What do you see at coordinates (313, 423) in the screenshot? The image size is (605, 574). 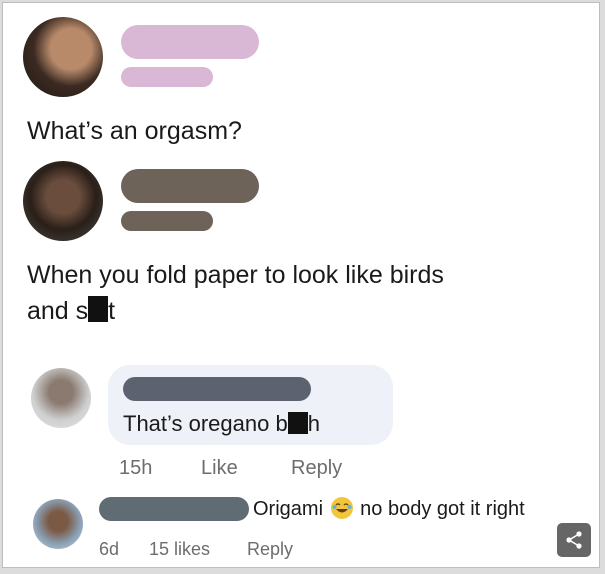 I see `comment-text-suffix: h` at bounding box center [313, 423].